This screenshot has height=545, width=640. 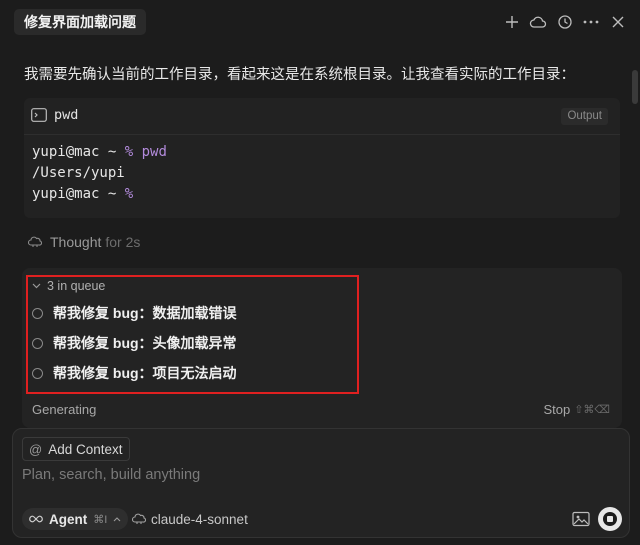 What do you see at coordinates (145, 313) in the screenshot?
I see `queue-item-text: 帮我修复 bug：数据加载错误` at bounding box center [145, 313].